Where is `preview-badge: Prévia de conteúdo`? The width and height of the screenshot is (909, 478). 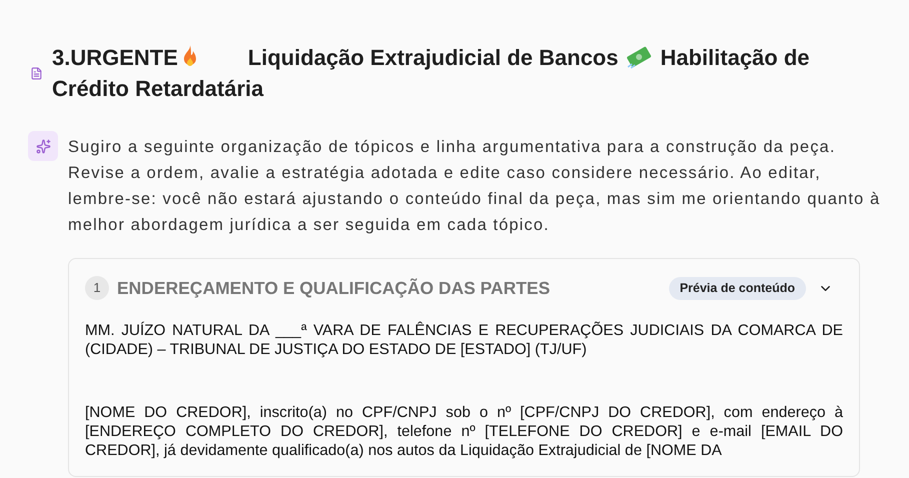
preview-badge: Prévia de conteúdo is located at coordinates (737, 288).